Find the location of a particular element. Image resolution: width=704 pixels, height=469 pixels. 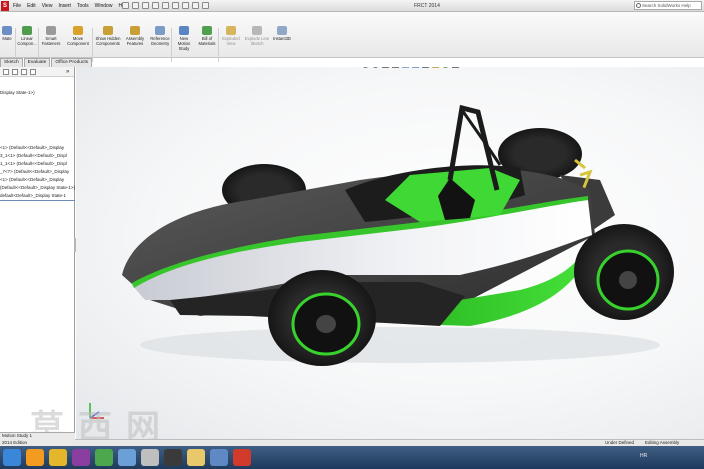

mate-icon is located at coordinates (7, 30).